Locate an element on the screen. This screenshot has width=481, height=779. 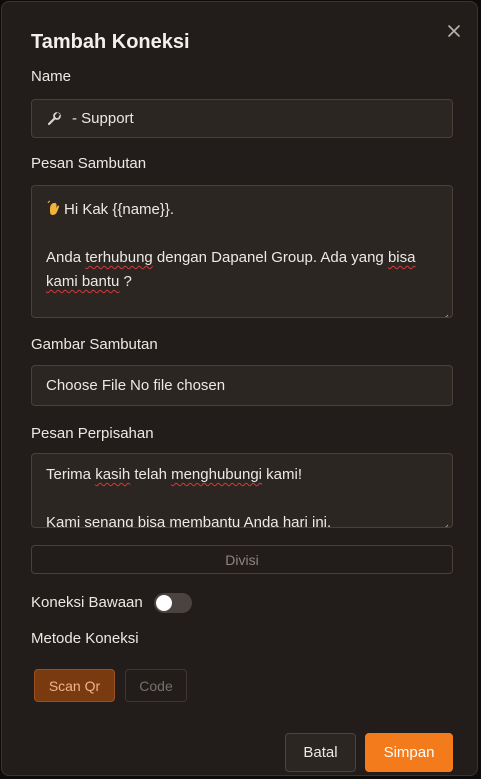
welcome-text: dengan Dapanel Group. Ada yang is located at coordinates (270, 257).